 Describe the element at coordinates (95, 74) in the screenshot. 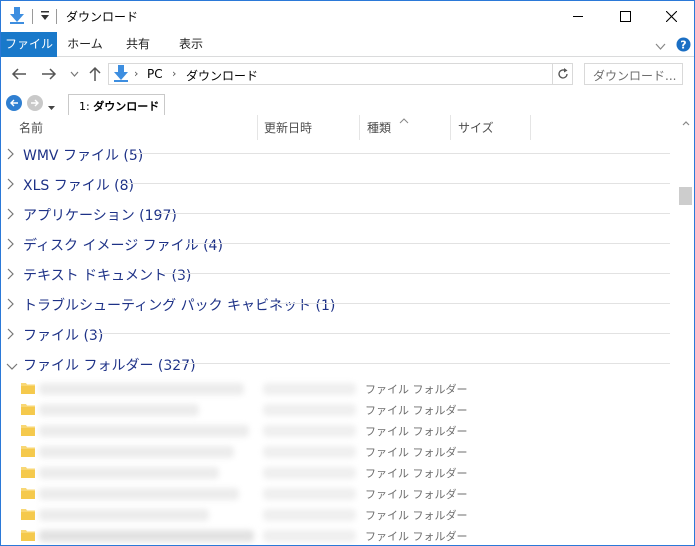

I see `up-arrow-icon` at that location.